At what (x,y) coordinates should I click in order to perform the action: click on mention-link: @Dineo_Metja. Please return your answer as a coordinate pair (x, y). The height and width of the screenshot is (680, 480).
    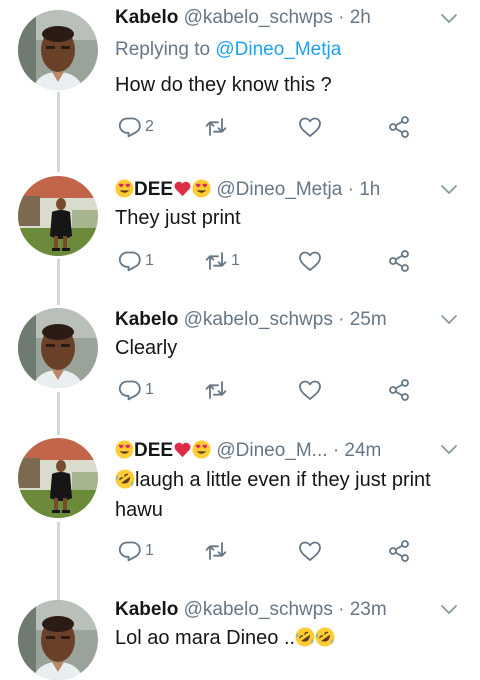
    Looking at the image, I should click on (278, 49).